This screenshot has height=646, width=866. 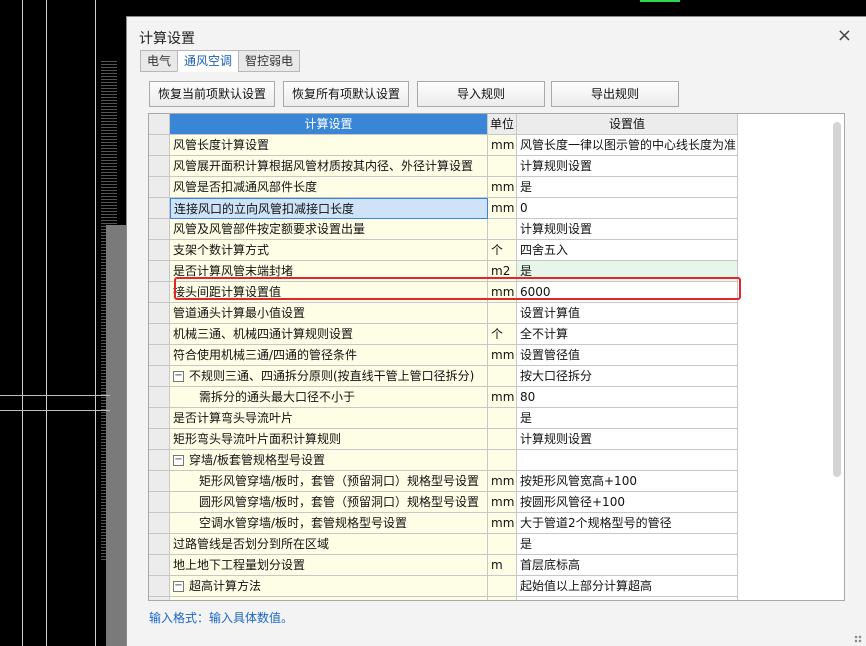 What do you see at coordinates (329, 481) in the screenshot?
I see `setting-name-cell: 矩形风管穿墙/板时，套管（预留洞口）规格型号设置` at bounding box center [329, 481].